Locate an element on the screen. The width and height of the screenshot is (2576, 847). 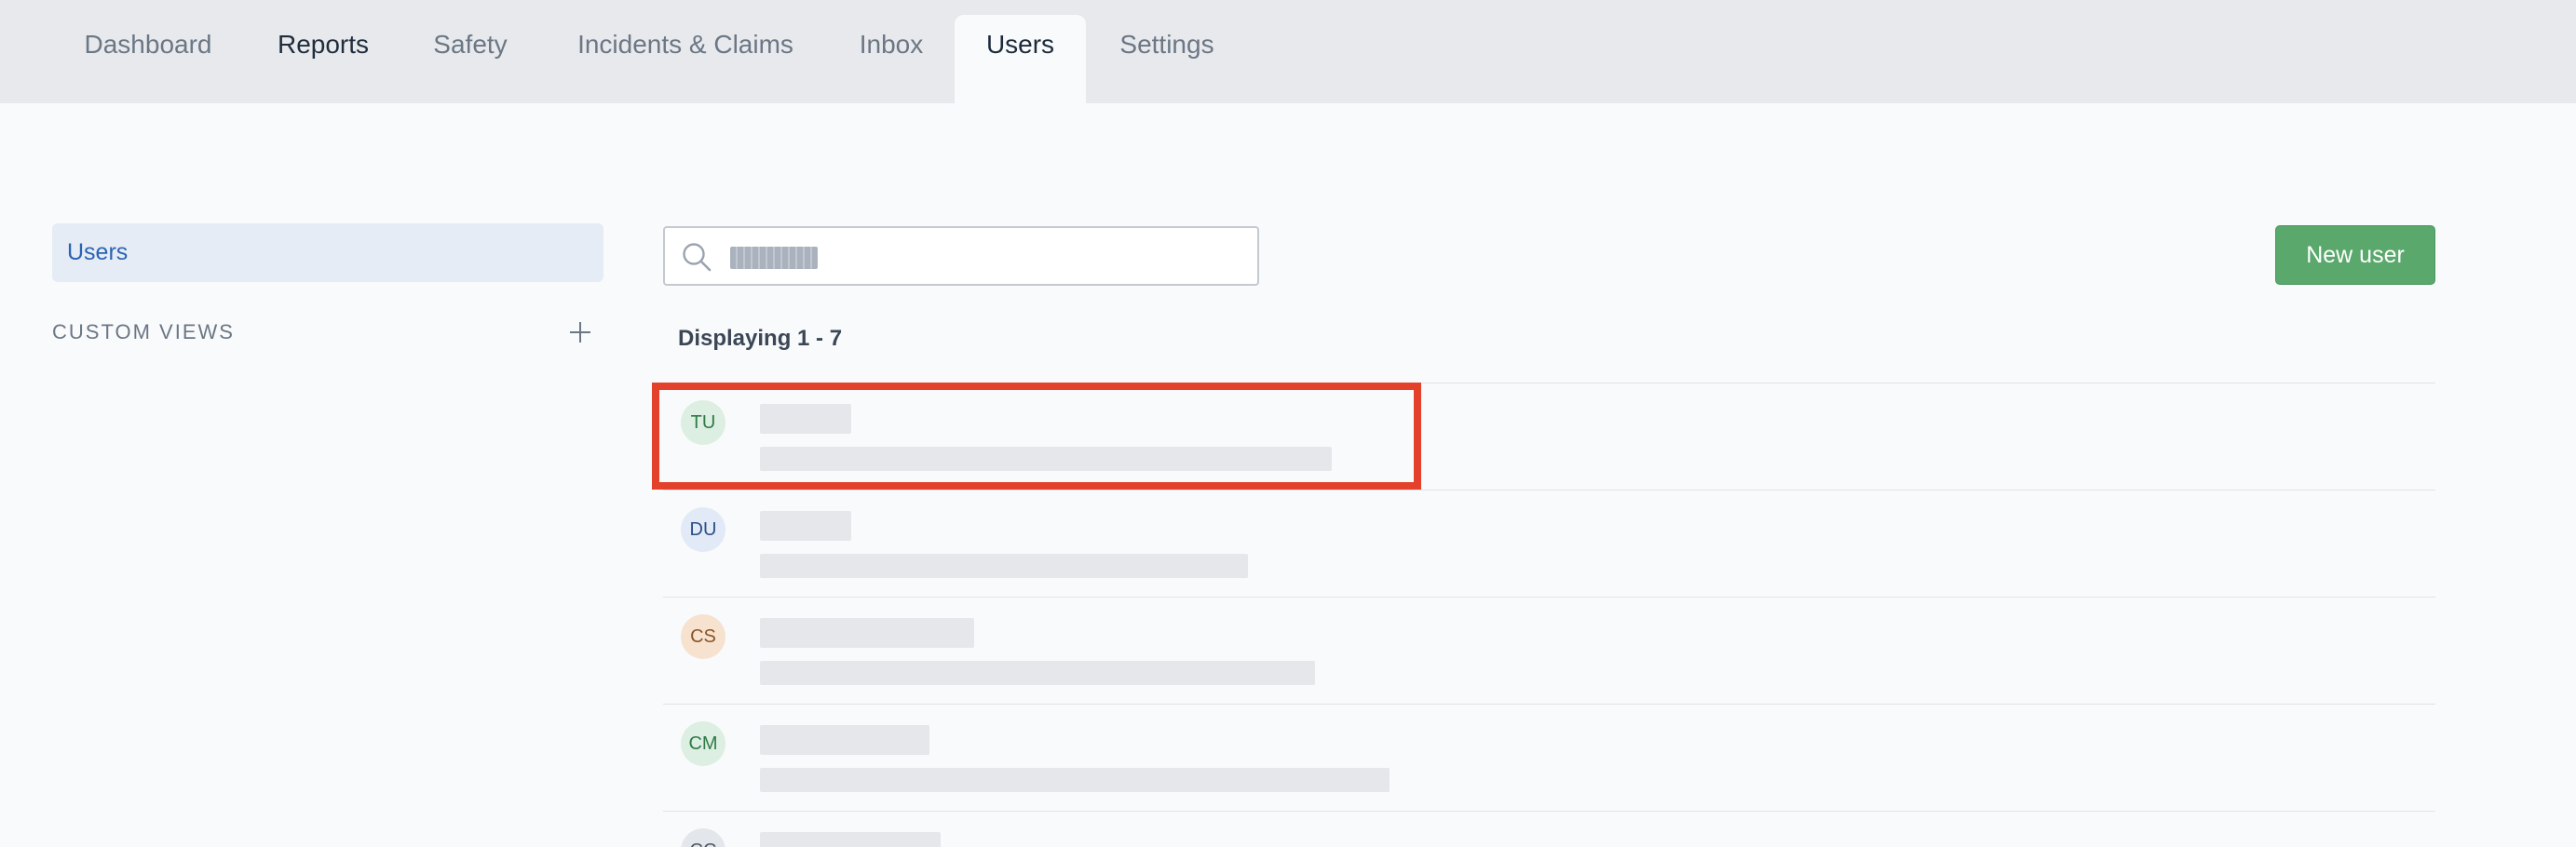
tab-safety-label: Safety is located at coordinates (470, 44).